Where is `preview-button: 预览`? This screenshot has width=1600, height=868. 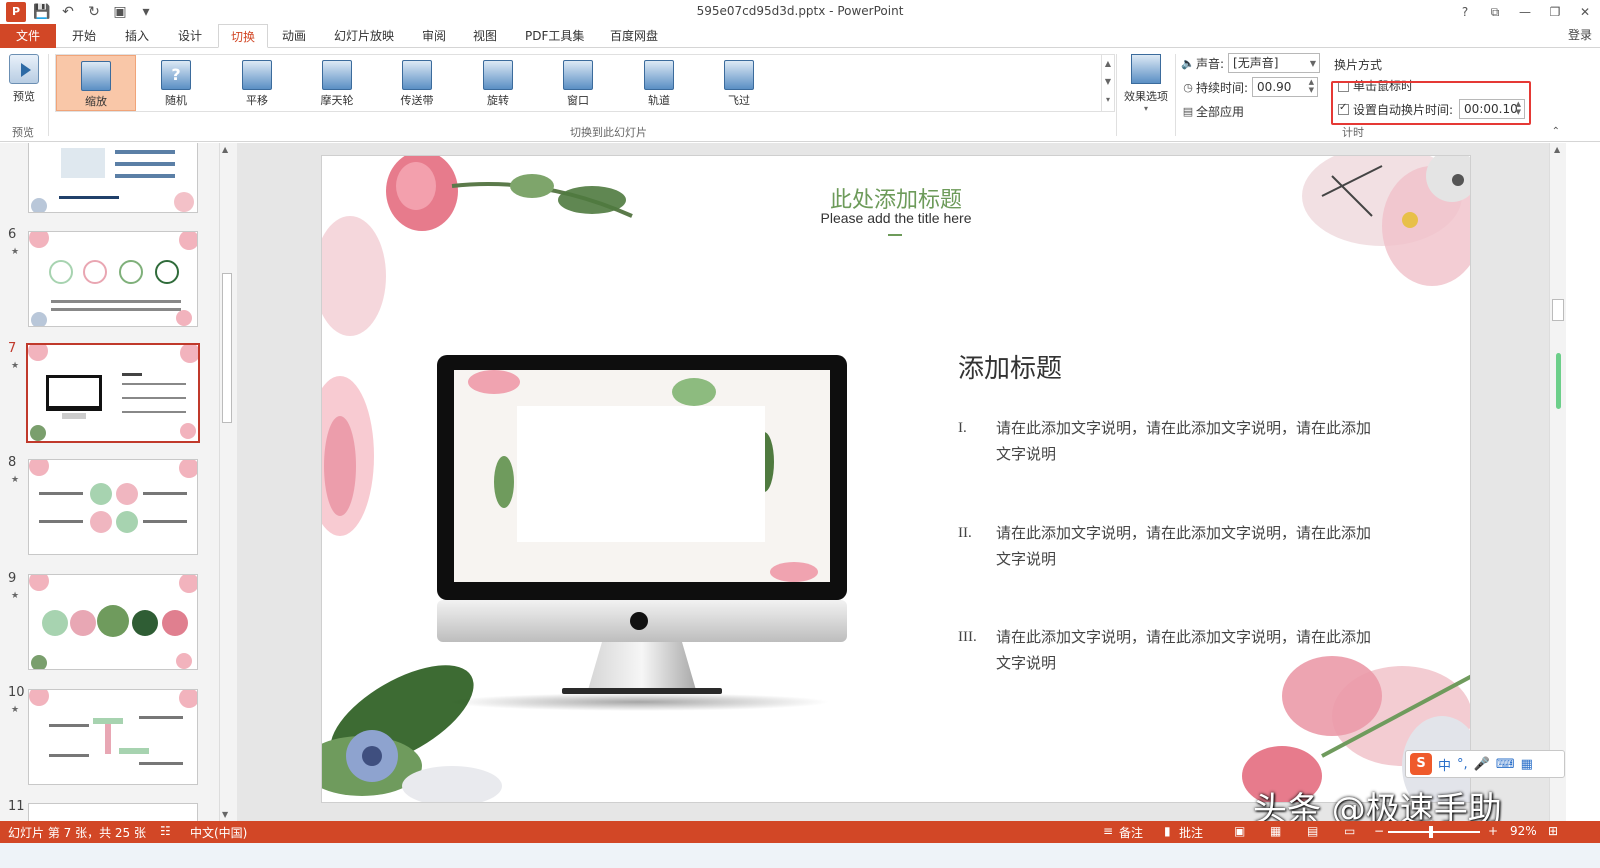
preview-button: 预览 is located at coordinates (24, 82).